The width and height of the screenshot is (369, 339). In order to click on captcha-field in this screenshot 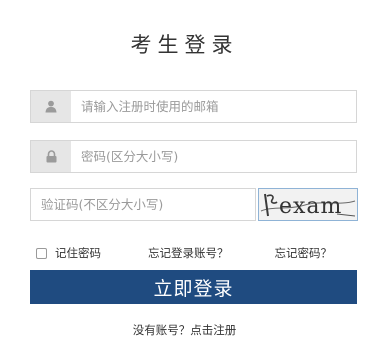, I will do `click(143, 204)`.